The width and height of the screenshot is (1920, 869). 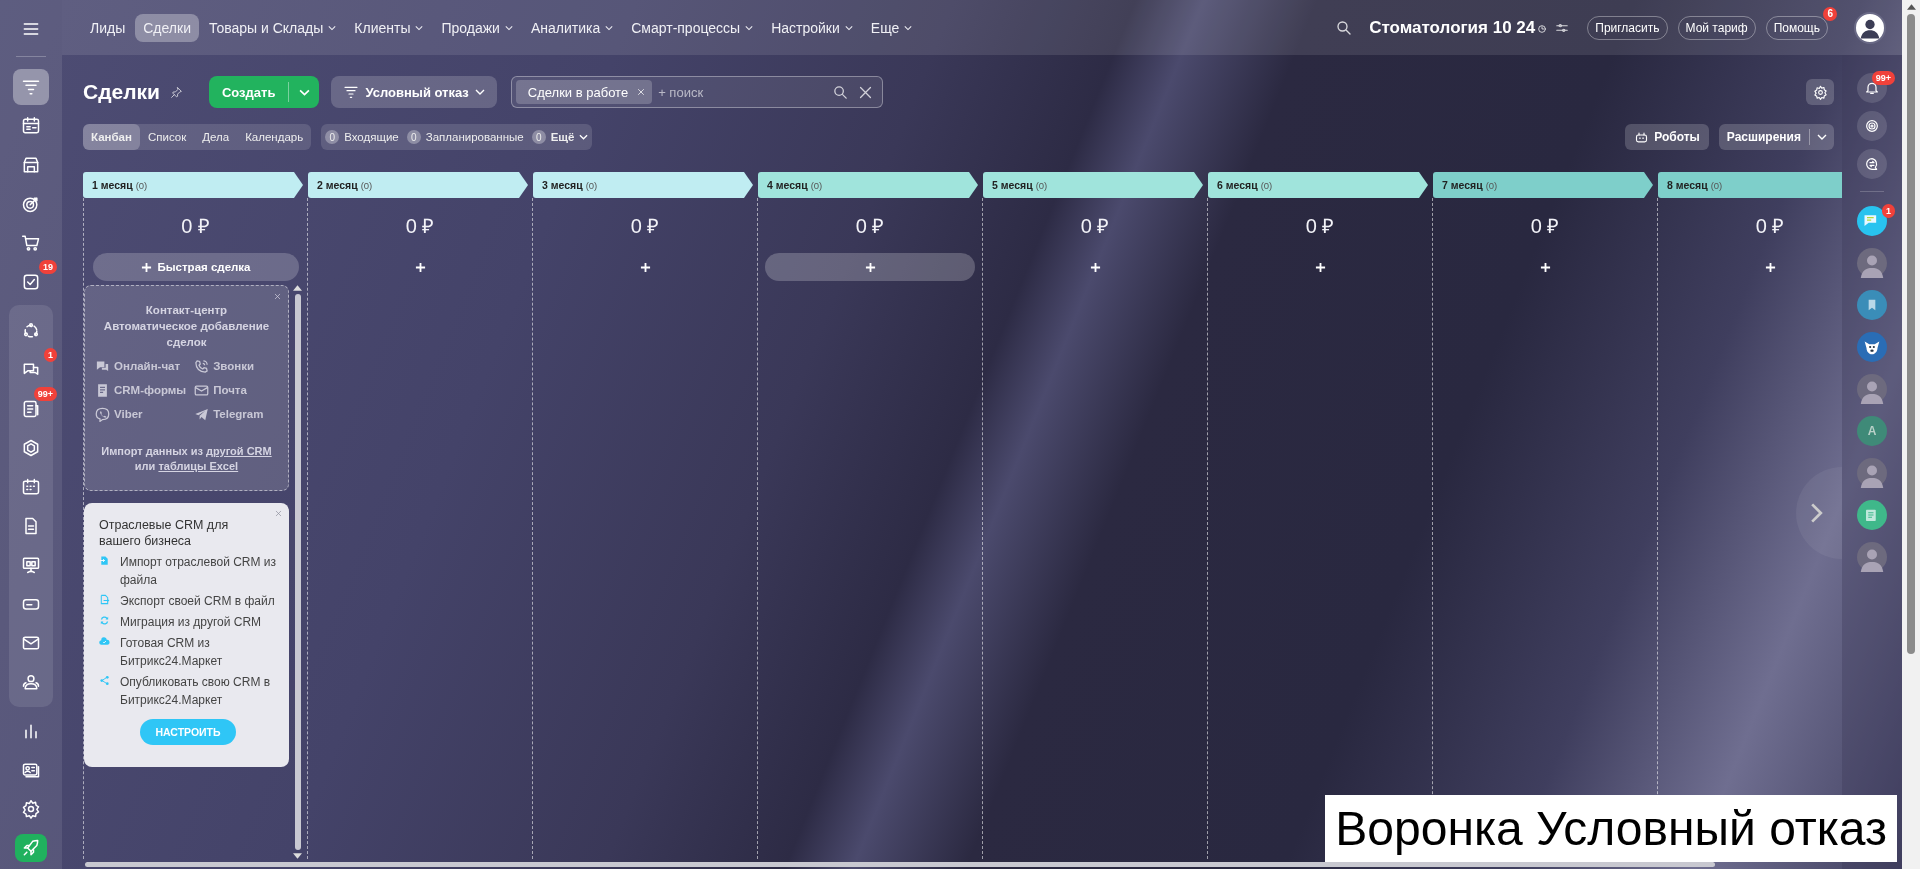 What do you see at coordinates (197, 601) in the screenshot?
I see `option-link: Экспорт своей CRM в файл` at bounding box center [197, 601].